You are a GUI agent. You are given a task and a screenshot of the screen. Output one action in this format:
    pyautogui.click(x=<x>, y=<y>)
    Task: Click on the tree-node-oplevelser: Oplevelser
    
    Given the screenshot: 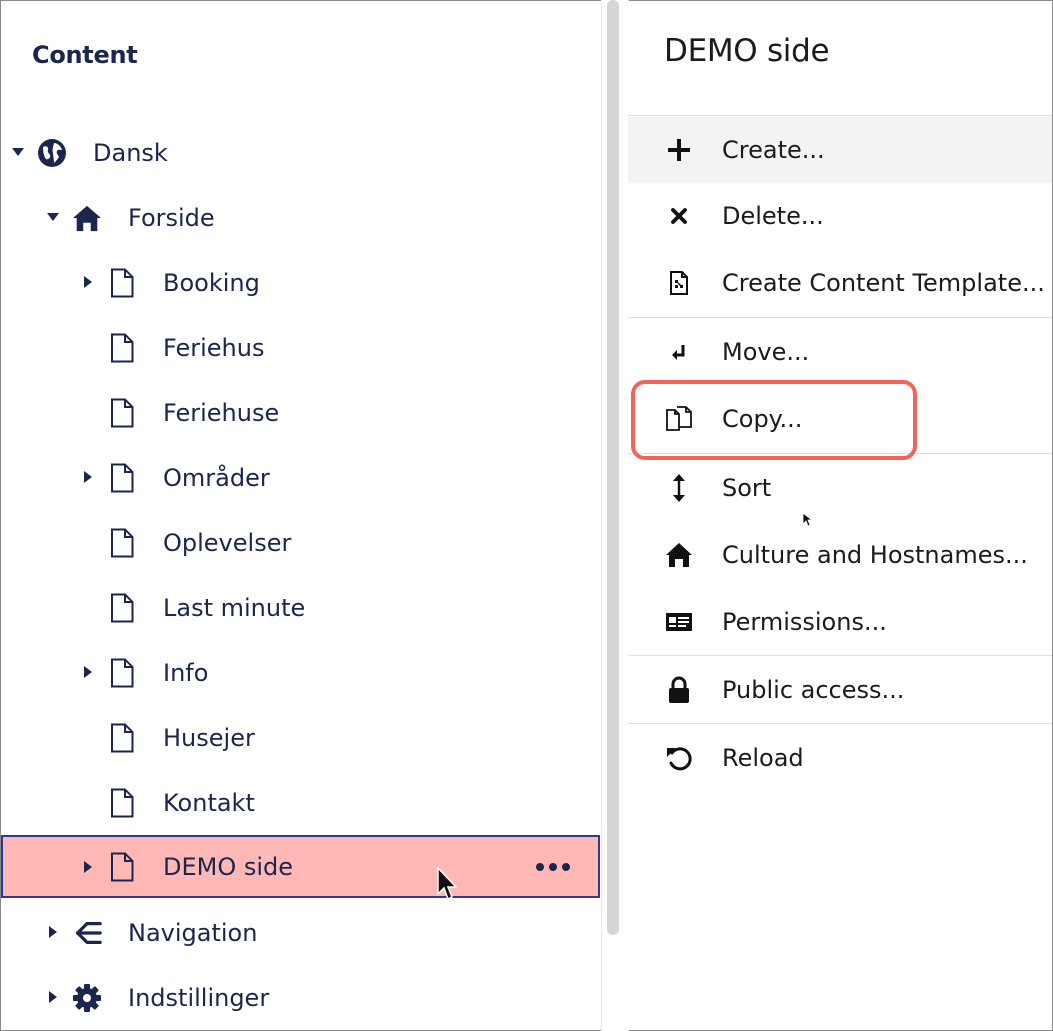 What is the action you would take?
    pyautogui.click(x=301, y=542)
    